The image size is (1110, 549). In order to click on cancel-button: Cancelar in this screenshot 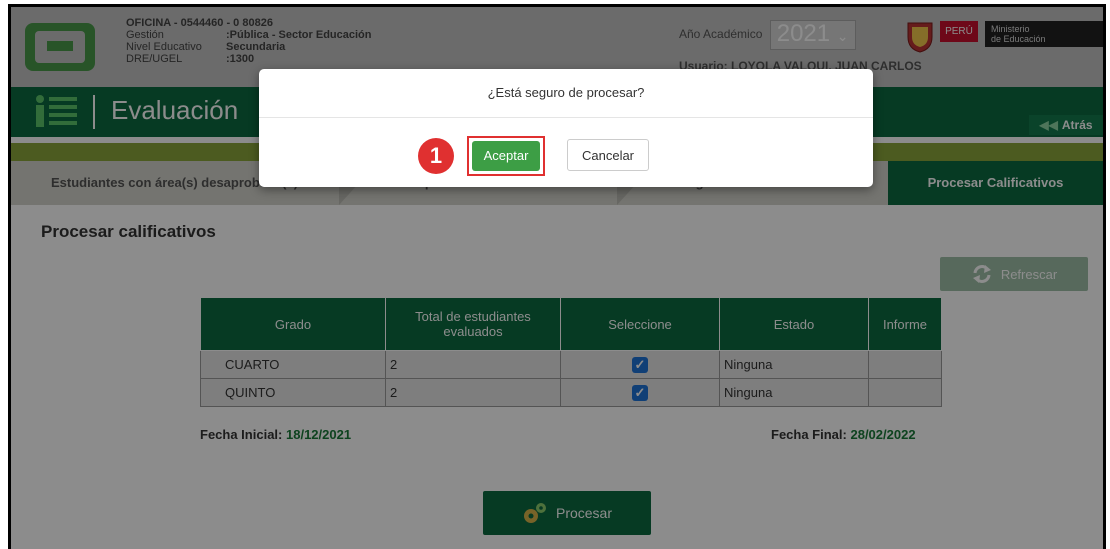, I will do `click(608, 155)`.